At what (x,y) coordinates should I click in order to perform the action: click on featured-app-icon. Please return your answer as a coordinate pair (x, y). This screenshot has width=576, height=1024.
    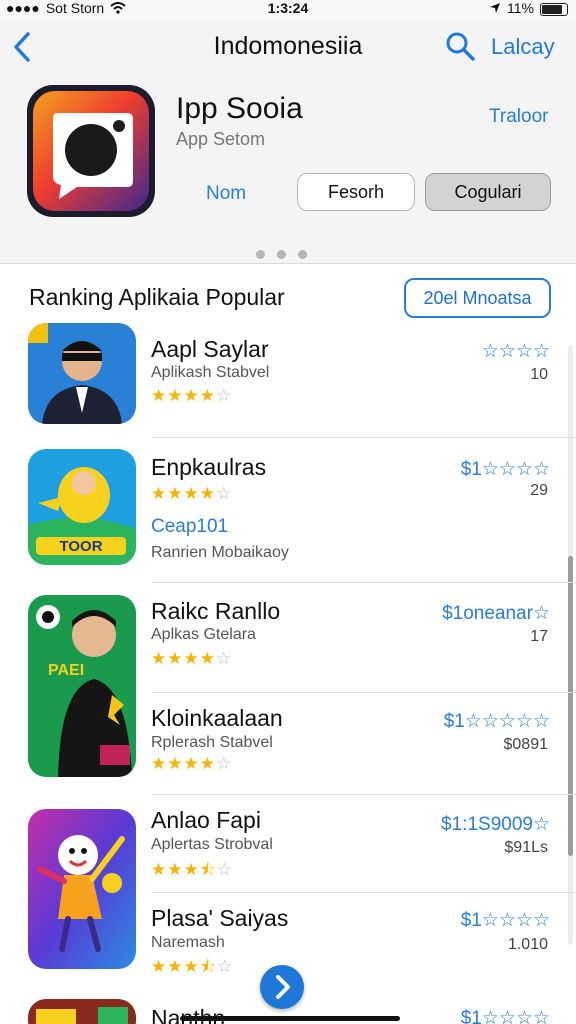
    Looking at the image, I should click on (91, 151).